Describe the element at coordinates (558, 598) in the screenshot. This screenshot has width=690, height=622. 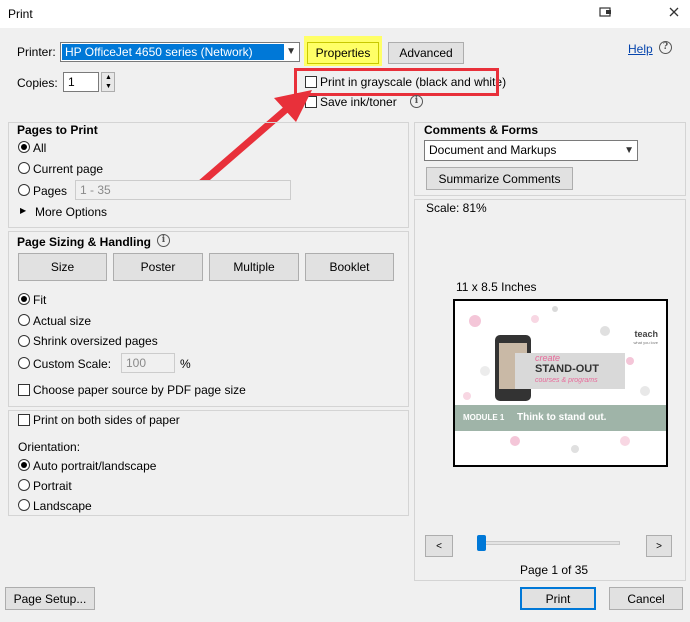
I see `print-button: Print` at that location.